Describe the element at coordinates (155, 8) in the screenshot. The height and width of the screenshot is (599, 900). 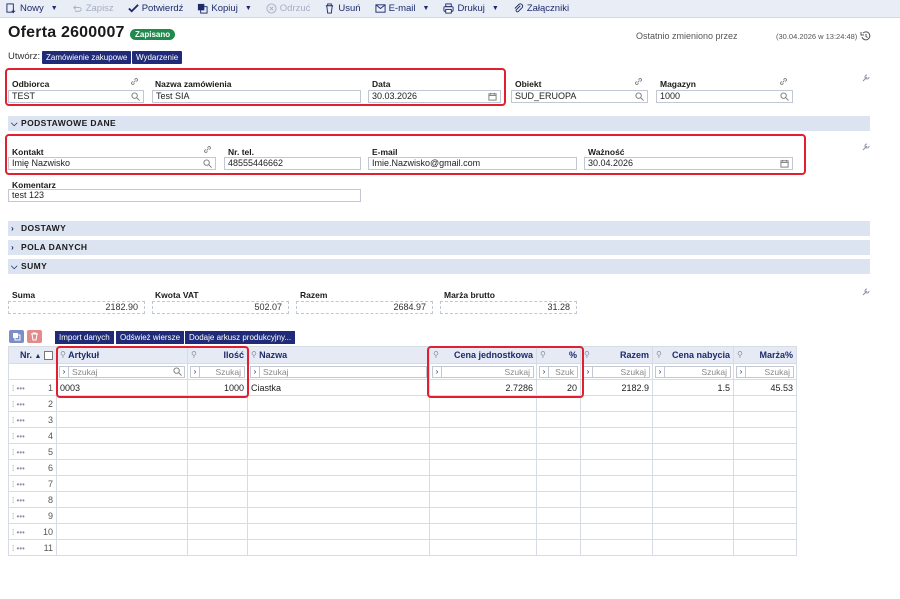
I see `confirm-button: Potwierdź` at that location.